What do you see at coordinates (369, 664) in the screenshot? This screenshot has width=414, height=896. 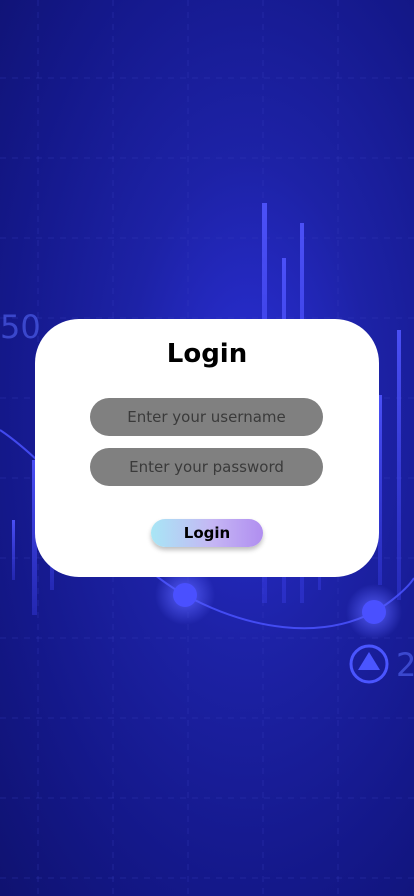 I see `up-arrow-icon` at bounding box center [369, 664].